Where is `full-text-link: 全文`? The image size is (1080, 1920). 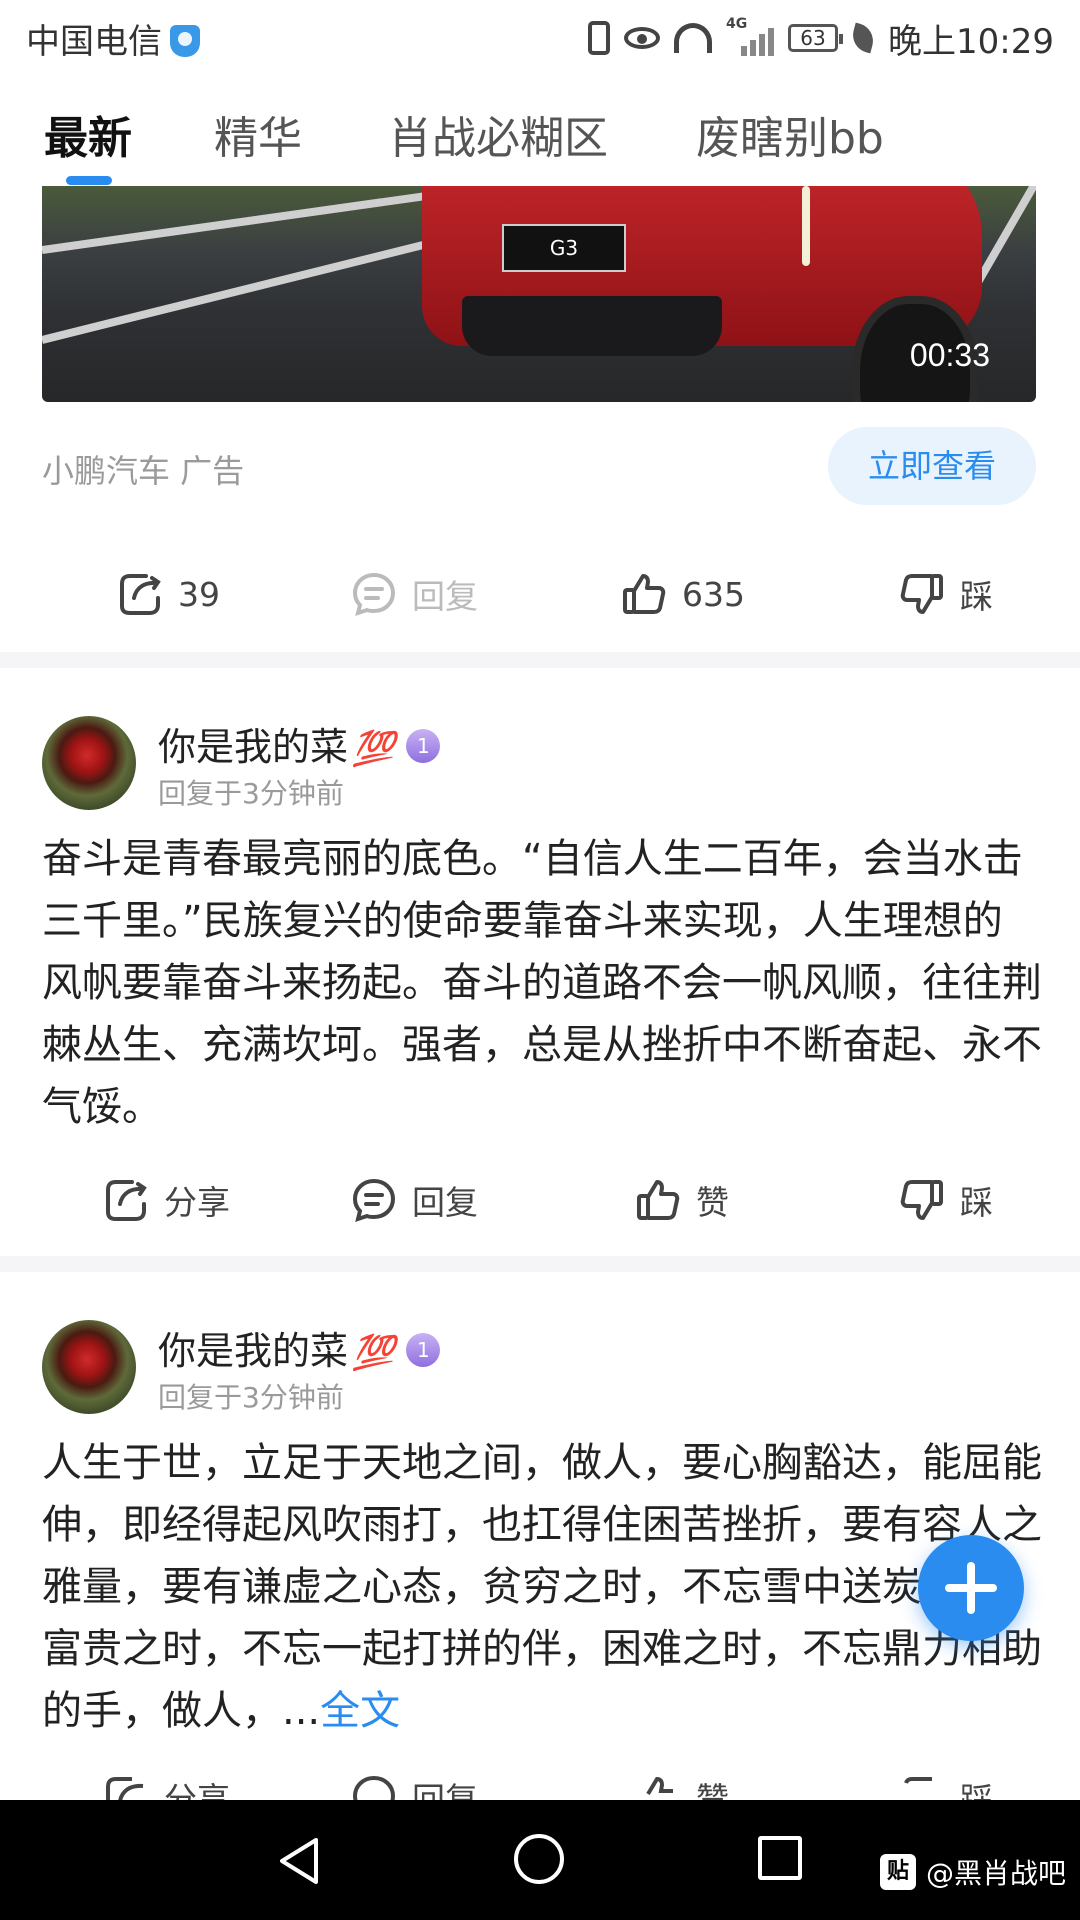
full-text-link: 全文 is located at coordinates (360, 1711).